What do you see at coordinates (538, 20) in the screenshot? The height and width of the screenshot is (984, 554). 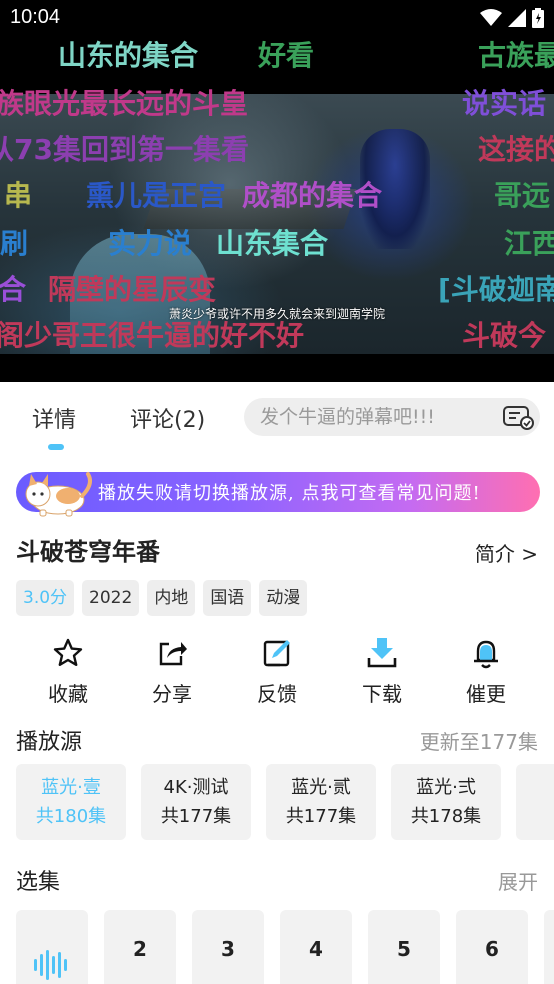 I see `battery-icon` at bounding box center [538, 20].